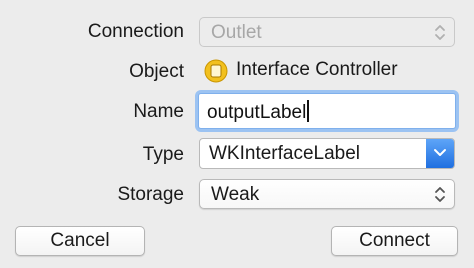  I want to click on type-combobox: WKInterfaceLabel, so click(327, 153).